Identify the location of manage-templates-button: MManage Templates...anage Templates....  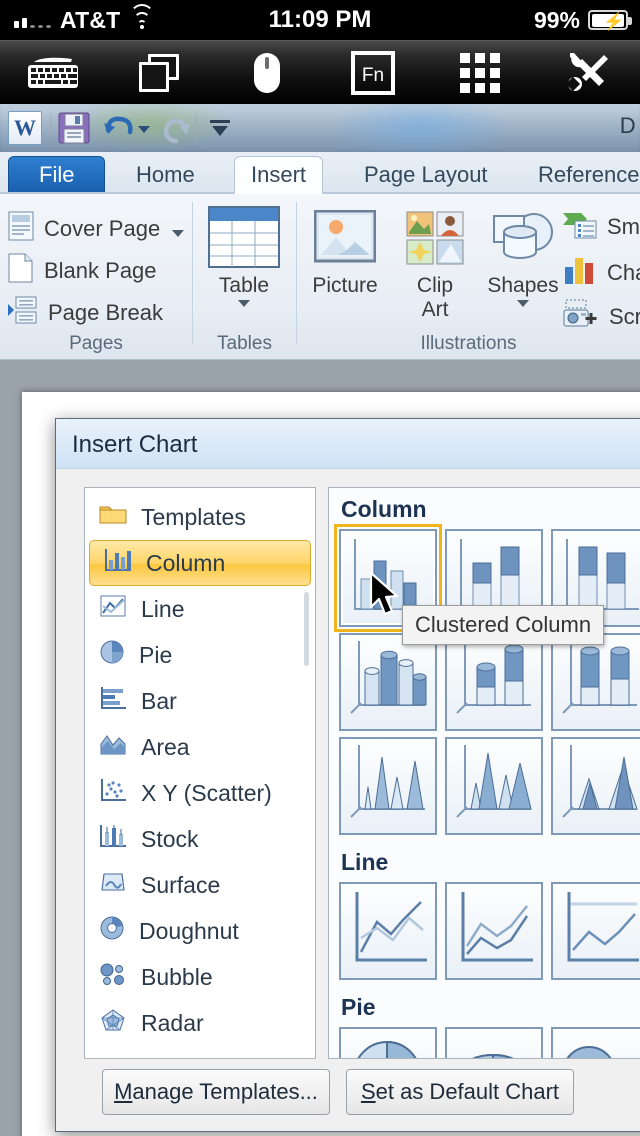
(216, 1092).